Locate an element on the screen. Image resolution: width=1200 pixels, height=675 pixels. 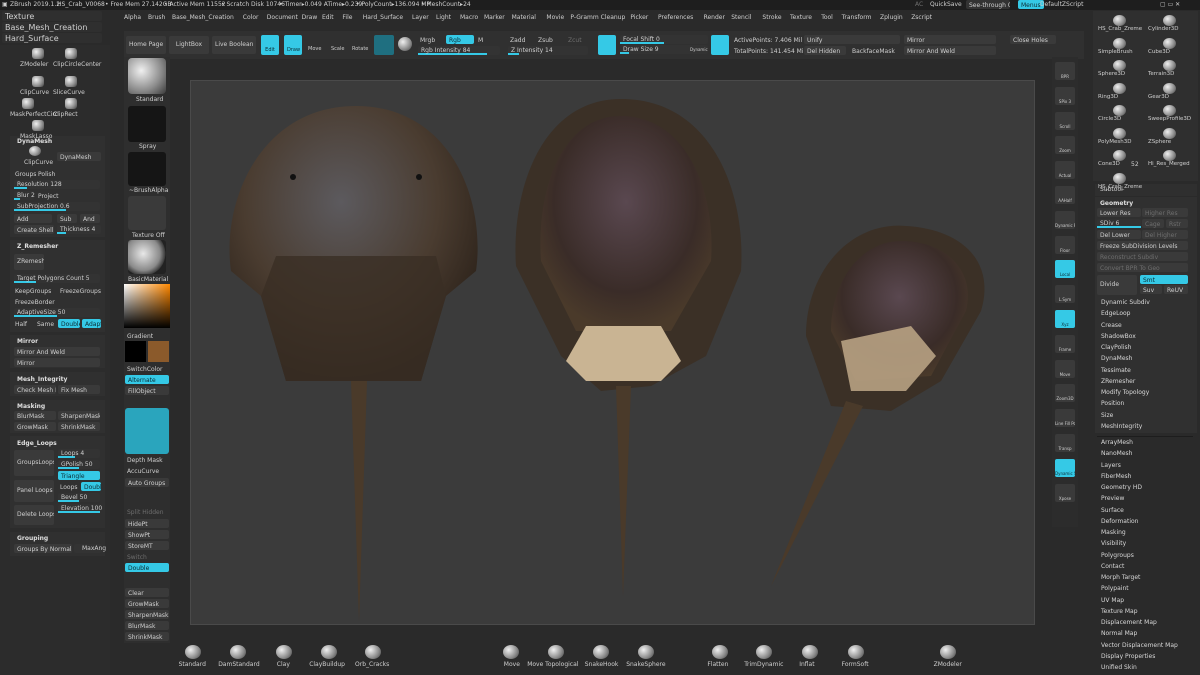
menu-hard-surface: Hard_Surface is located at coordinates (383, 17).